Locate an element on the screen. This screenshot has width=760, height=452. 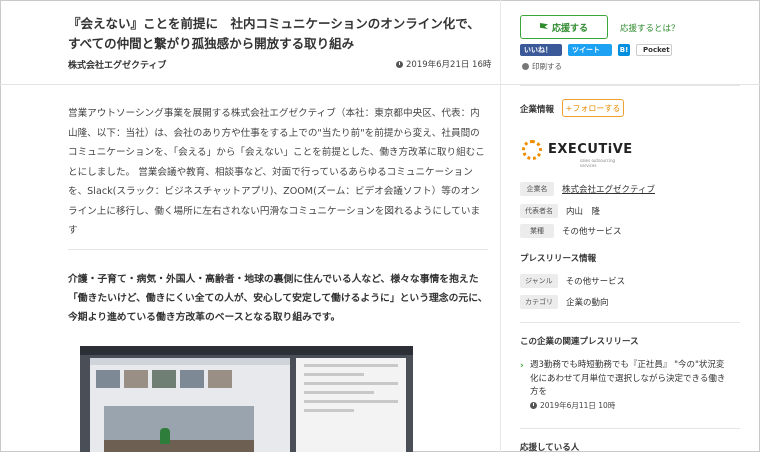
print-label: 印刷する is located at coordinates (547, 66).